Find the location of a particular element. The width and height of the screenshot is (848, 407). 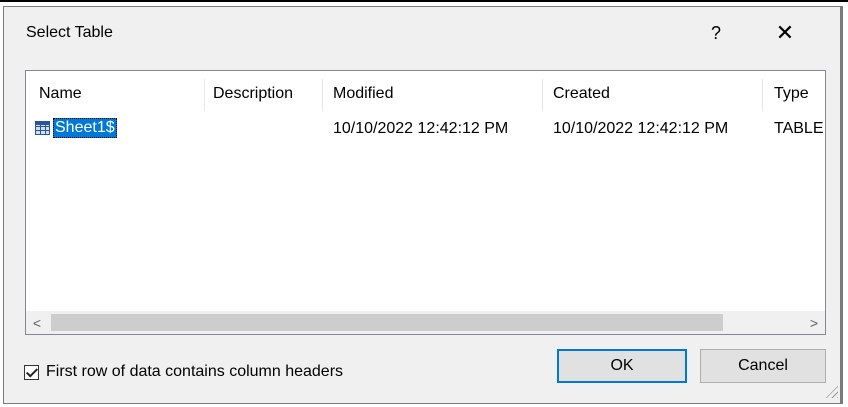

row-name-cell: Sheet1$ is located at coordinates (76, 128).